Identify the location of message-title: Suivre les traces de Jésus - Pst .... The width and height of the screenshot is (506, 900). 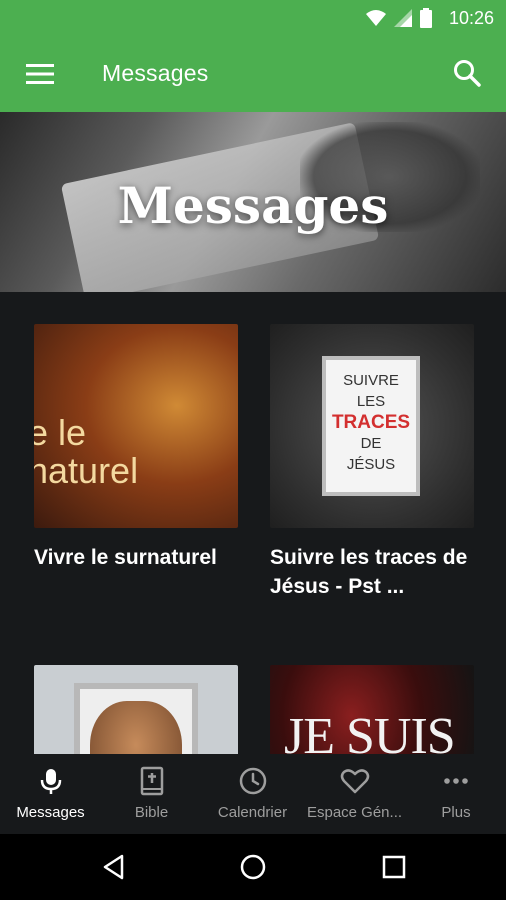
(372, 572).